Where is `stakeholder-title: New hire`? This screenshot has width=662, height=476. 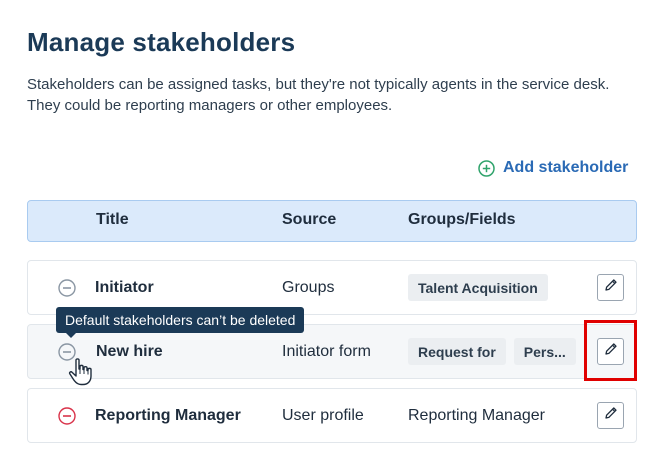 stakeholder-title: New hire is located at coordinates (129, 351).